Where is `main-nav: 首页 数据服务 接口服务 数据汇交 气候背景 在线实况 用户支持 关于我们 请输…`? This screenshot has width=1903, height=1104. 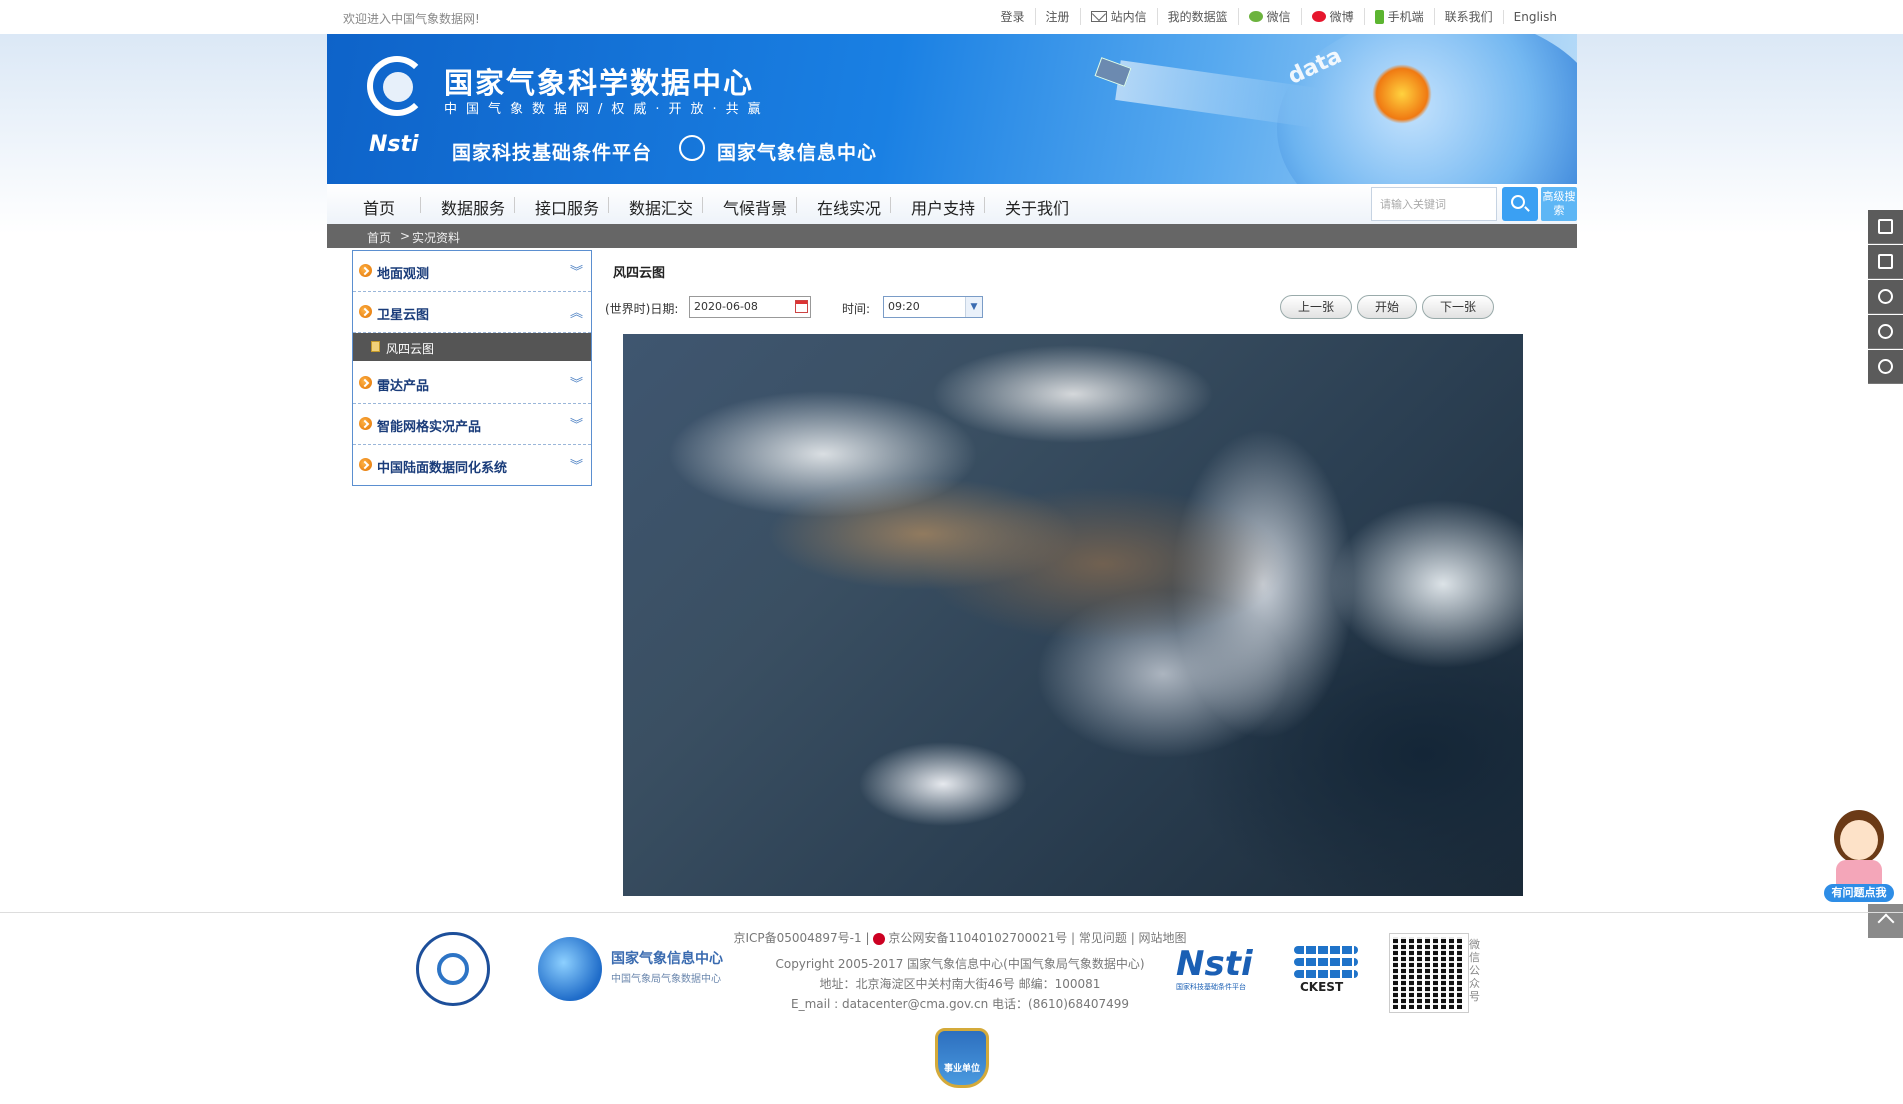 main-nav: 首页 数据服务 接口服务 数据汇交 气候背景 在线实况 用户支持 关于我们 请输… is located at coordinates (952, 204).